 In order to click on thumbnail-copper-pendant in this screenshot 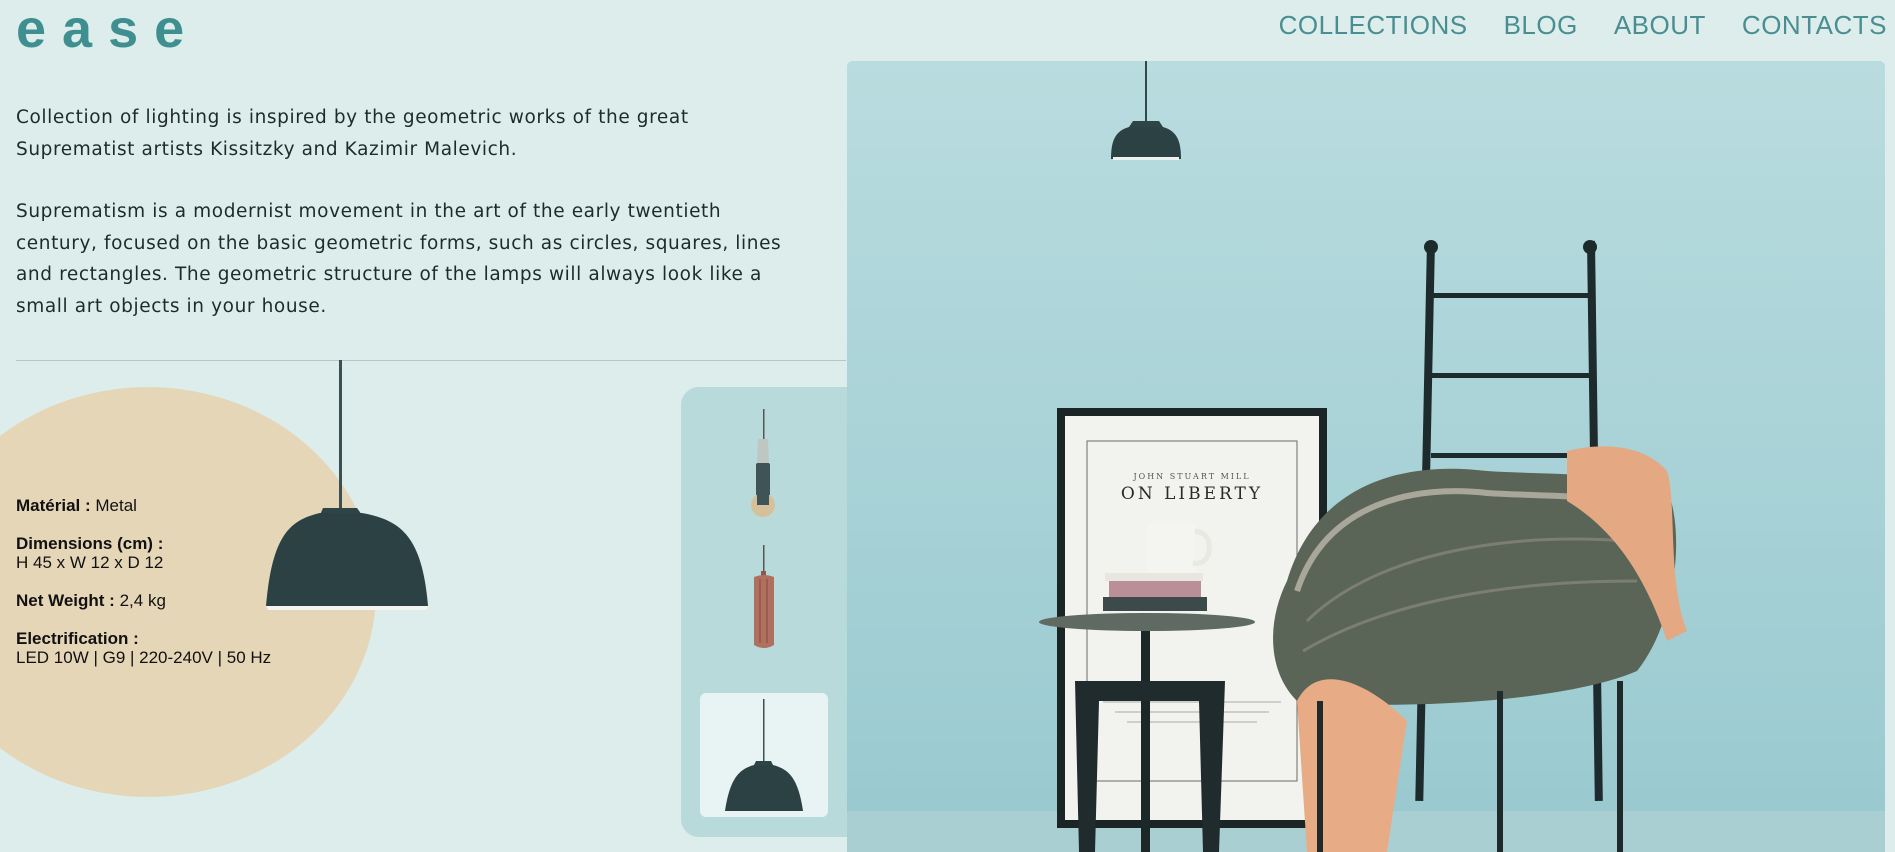, I will do `click(764, 597)`.